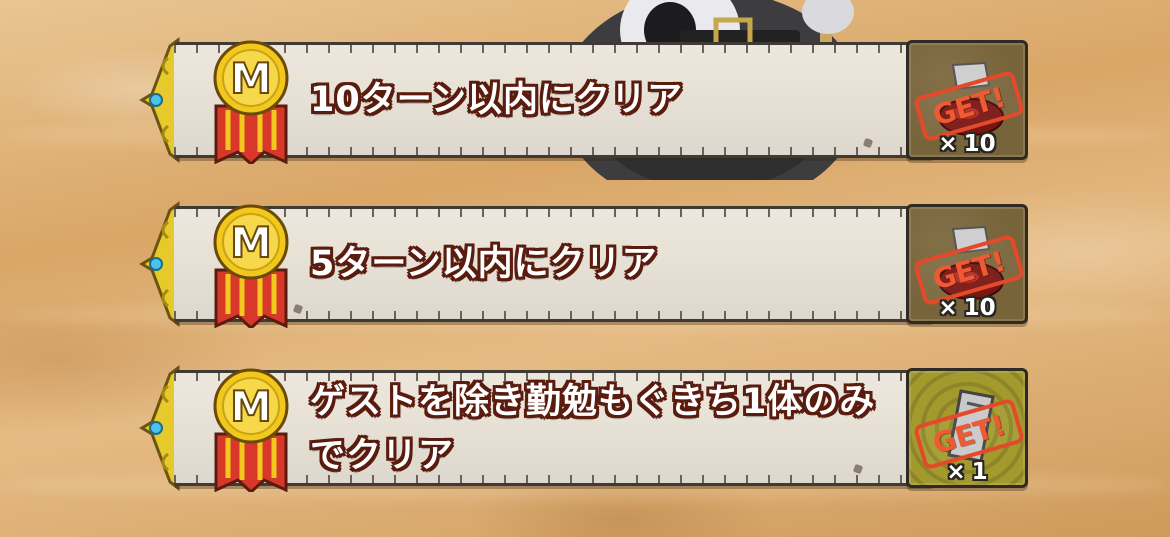 The height and width of the screenshot is (537, 1170). I want to click on reward-box: GET! × 1, so click(967, 428).